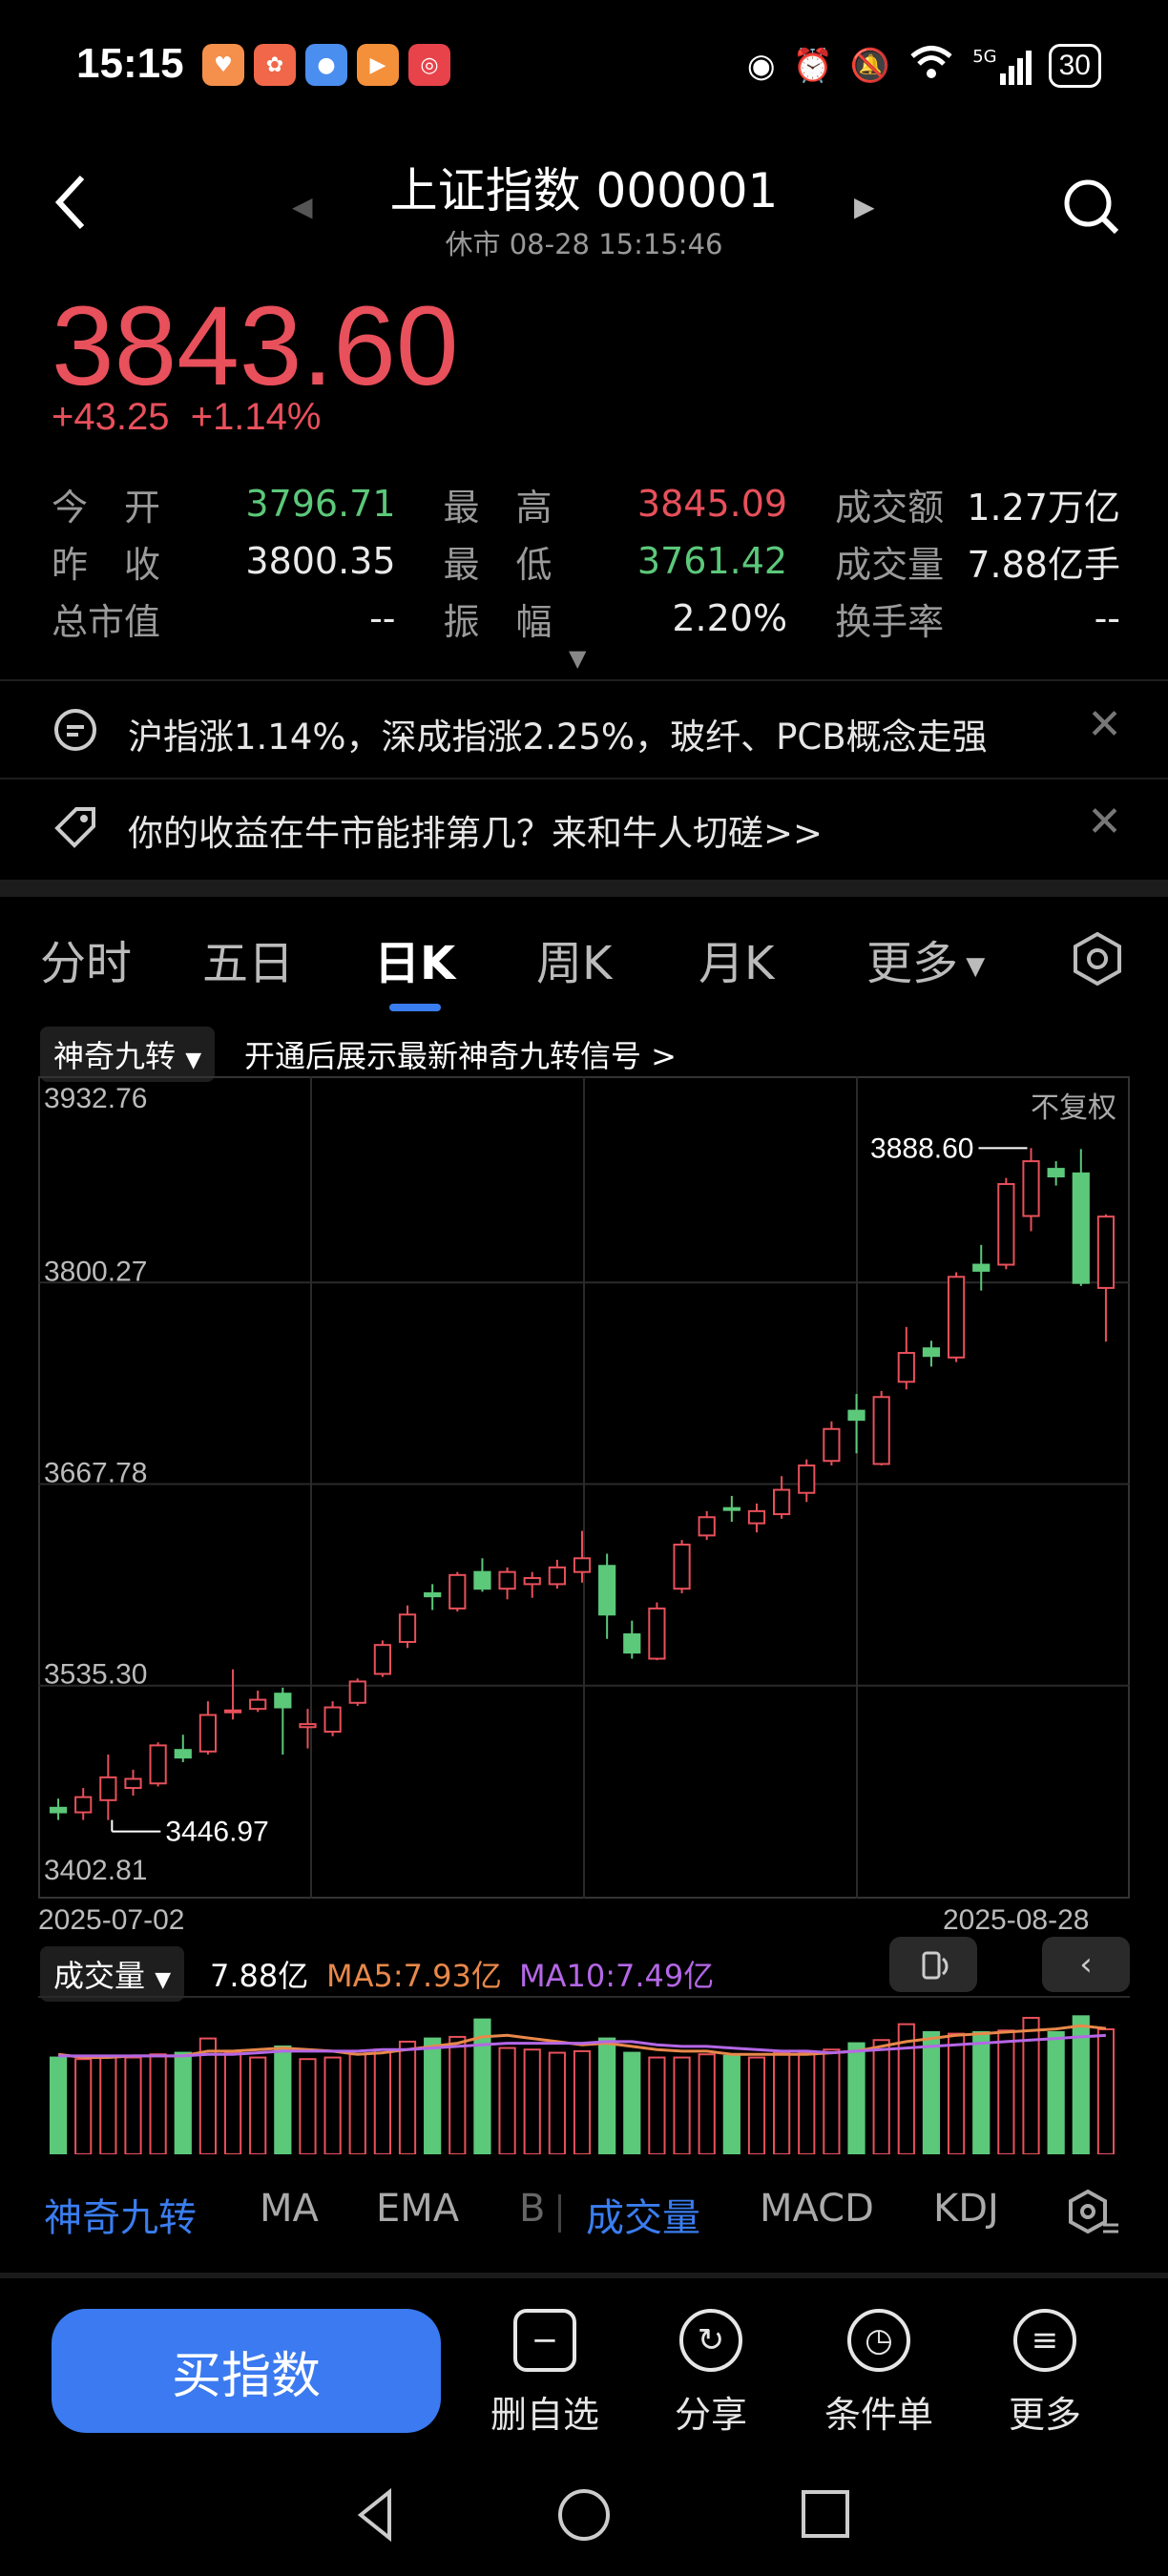 This screenshot has width=1168, height=2576. Describe the element at coordinates (931, 65) in the screenshot. I see `wifi-icon` at that location.